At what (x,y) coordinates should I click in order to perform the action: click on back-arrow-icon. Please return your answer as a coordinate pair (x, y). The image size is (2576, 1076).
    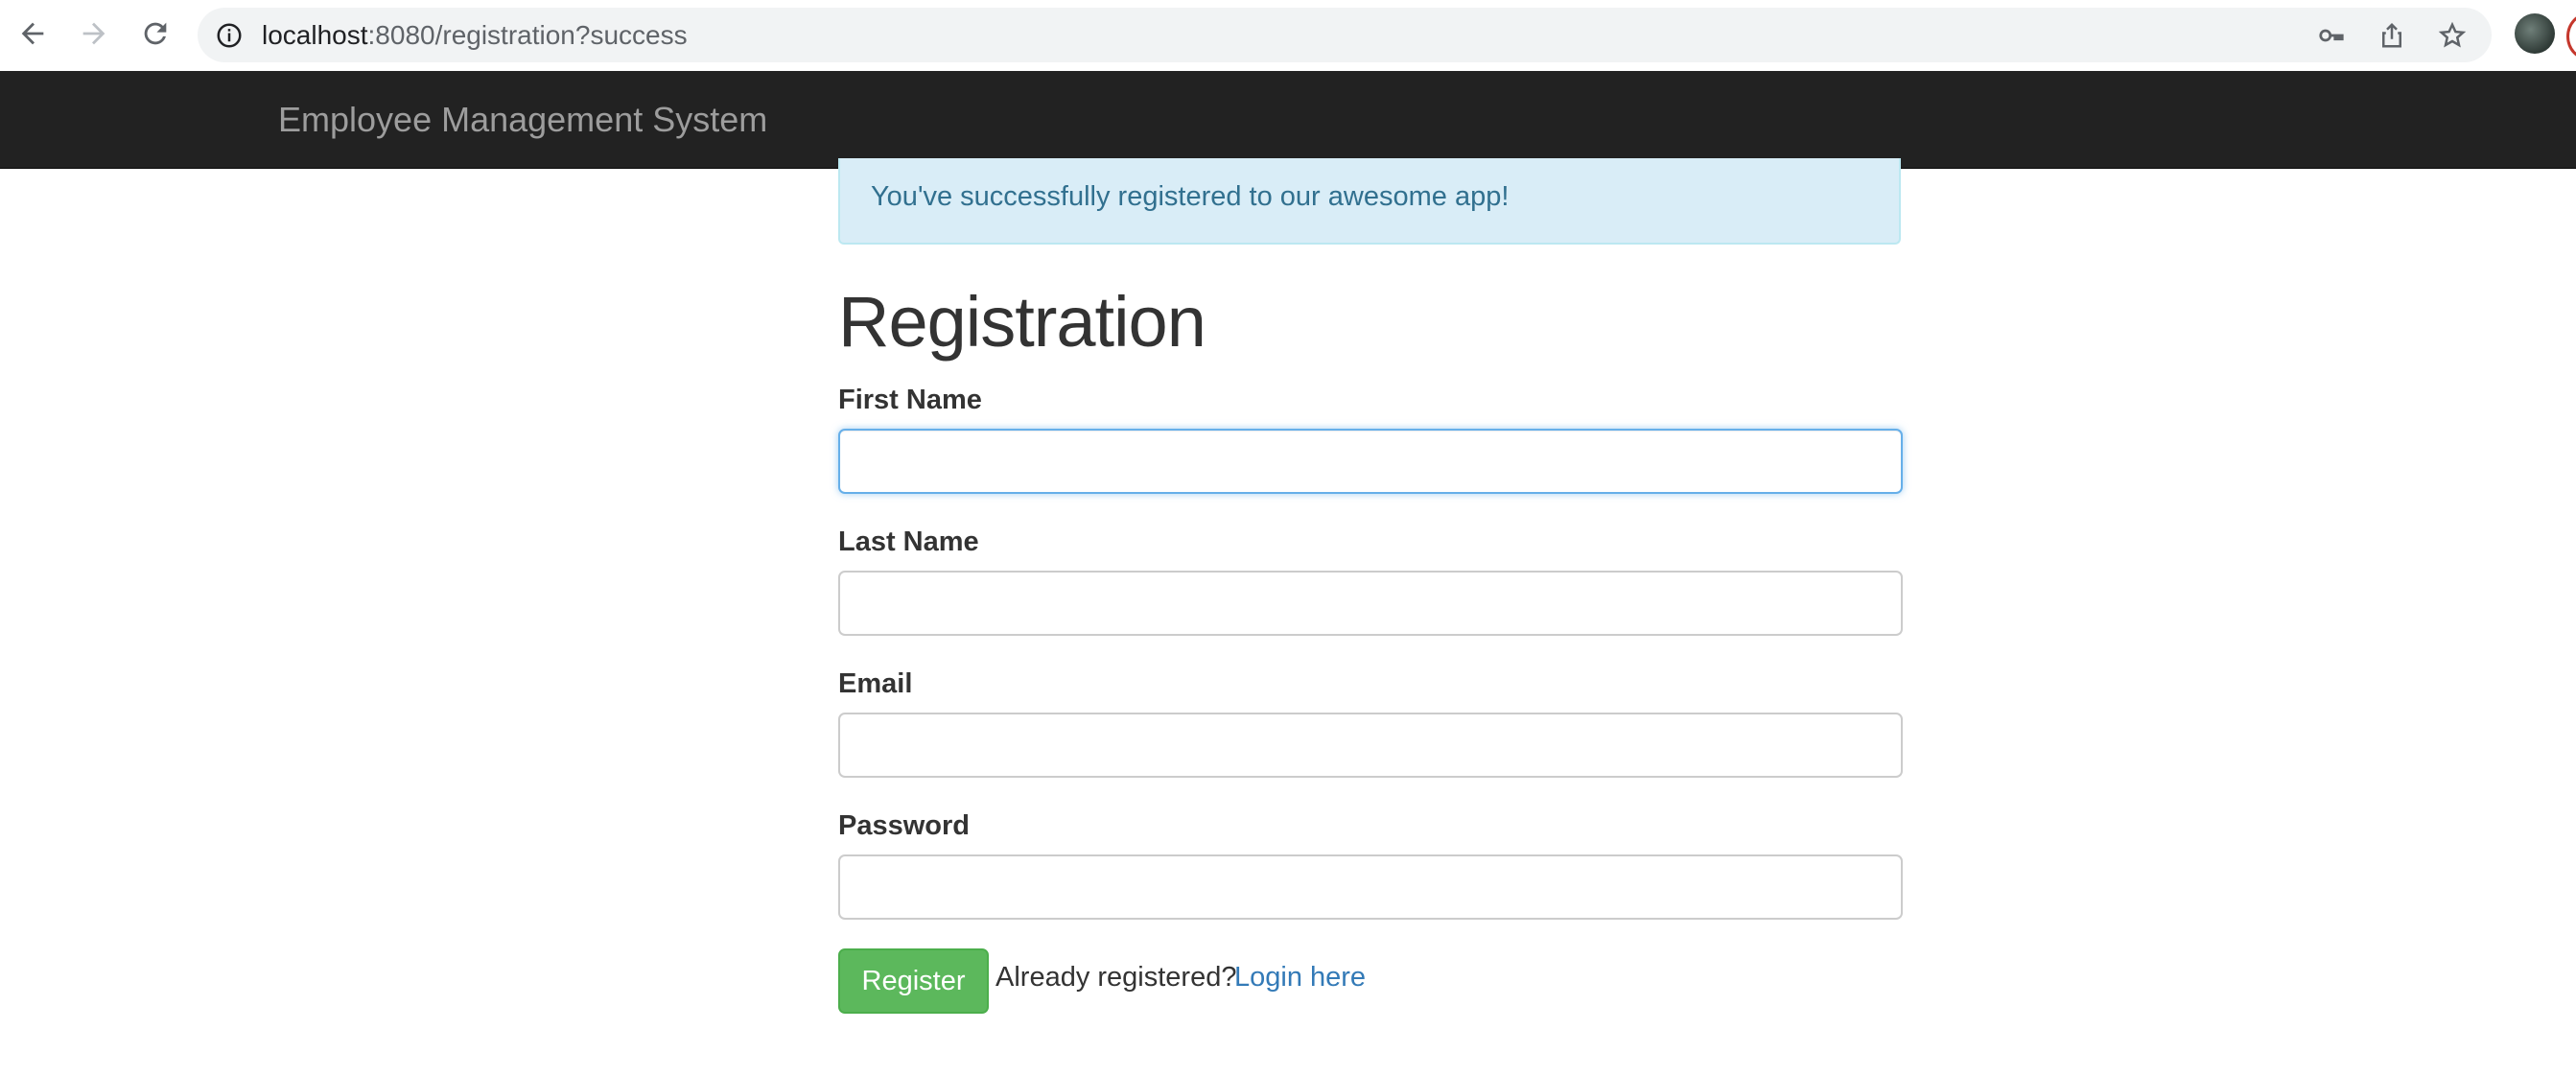
    Looking at the image, I should click on (33, 33).